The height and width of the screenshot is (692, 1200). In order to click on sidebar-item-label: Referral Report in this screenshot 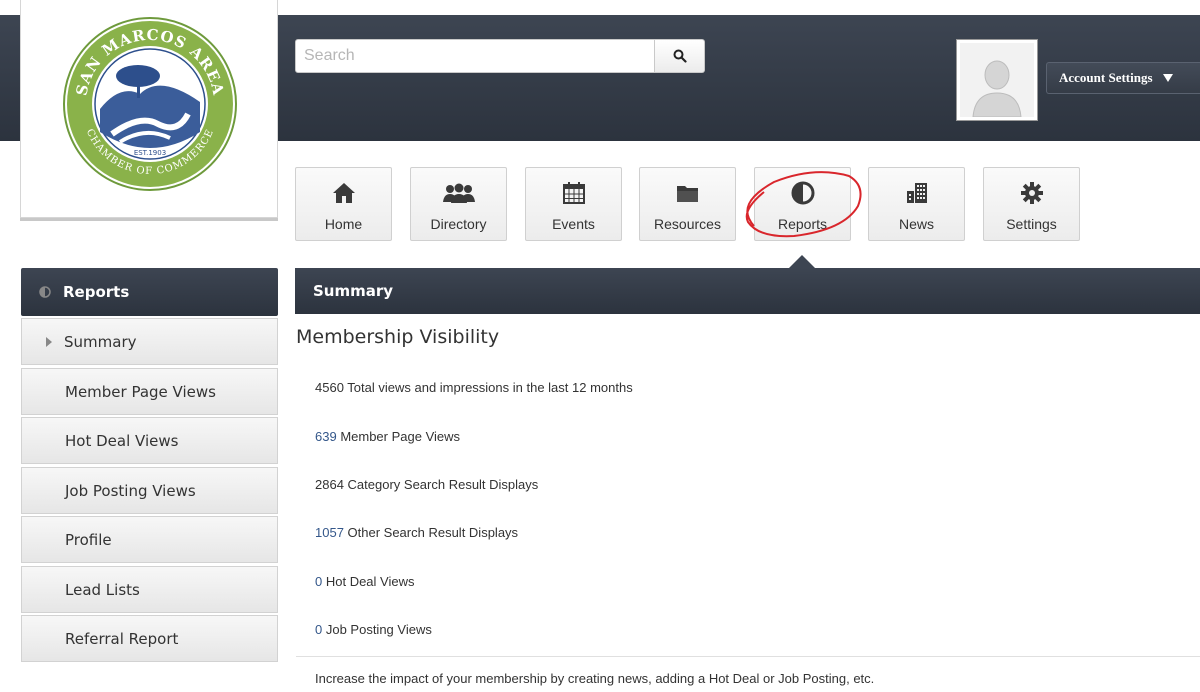, I will do `click(122, 638)`.